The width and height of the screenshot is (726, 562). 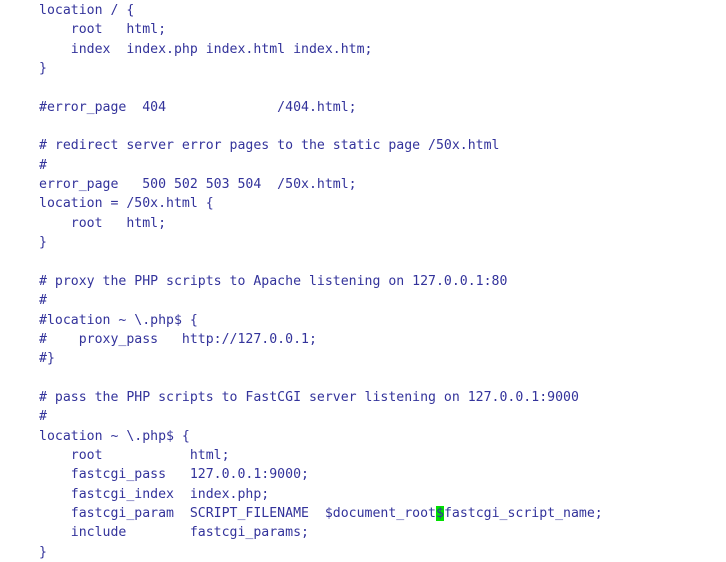 What do you see at coordinates (321, 49) in the screenshot?
I see `code-line: index index.php index.html index.htm;` at bounding box center [321, 49].